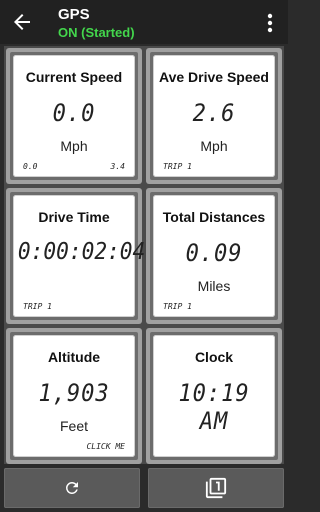  Describe the element at coordinates (30, 166) in the screenshot. I see `tile-min-value: 0.0` at that location.